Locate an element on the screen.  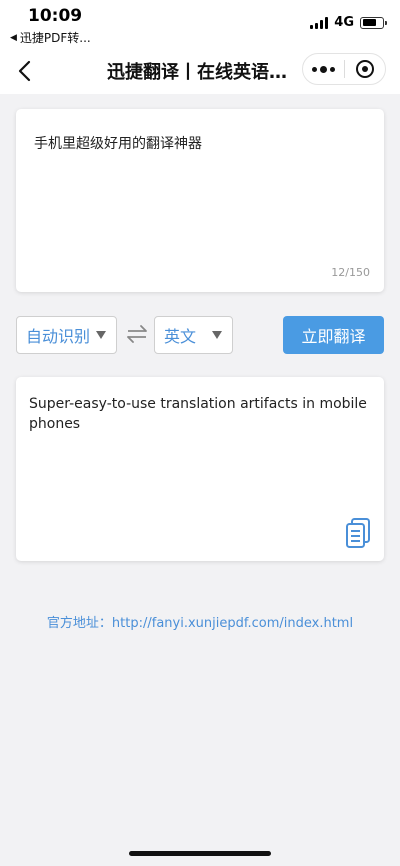
home-indicator is located at coordinates (200, 853).